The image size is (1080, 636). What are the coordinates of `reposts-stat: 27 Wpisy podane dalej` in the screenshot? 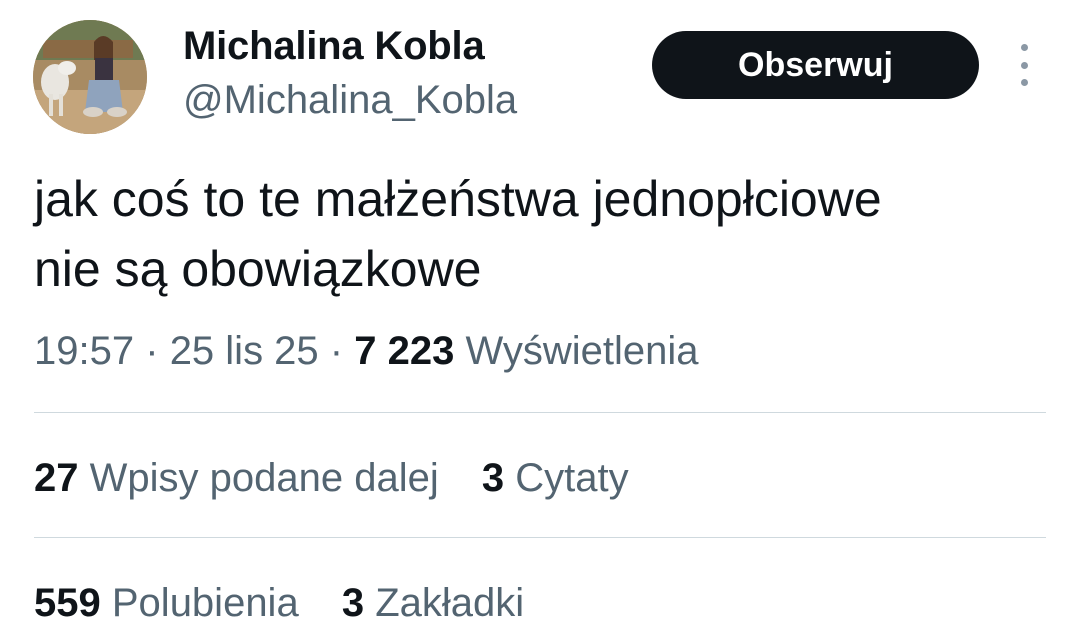 It's located at (236, 478).